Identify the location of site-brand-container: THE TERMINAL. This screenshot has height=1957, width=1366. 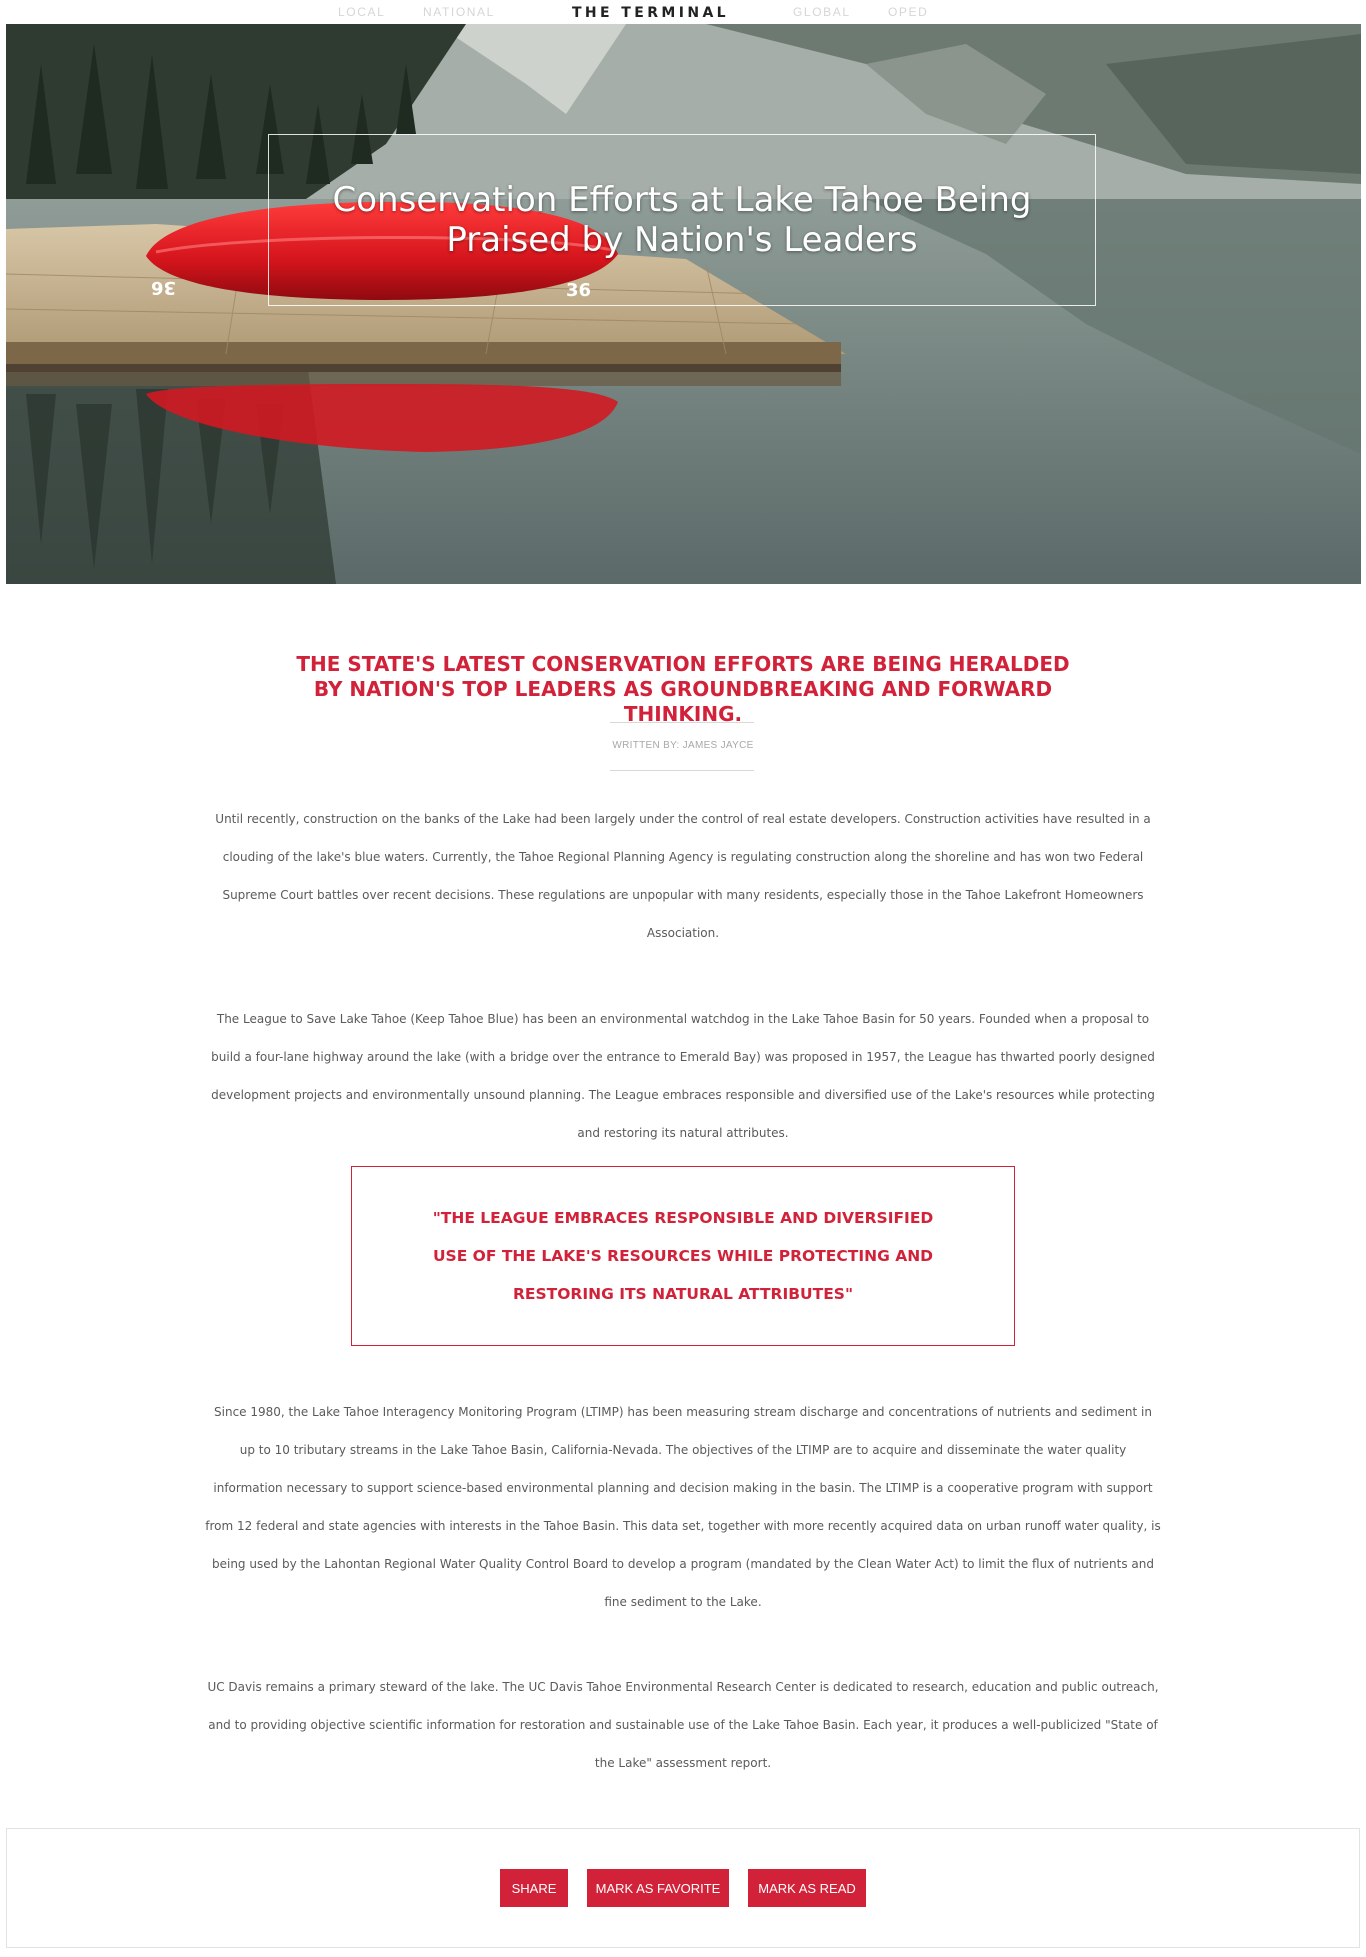
(683, 13).